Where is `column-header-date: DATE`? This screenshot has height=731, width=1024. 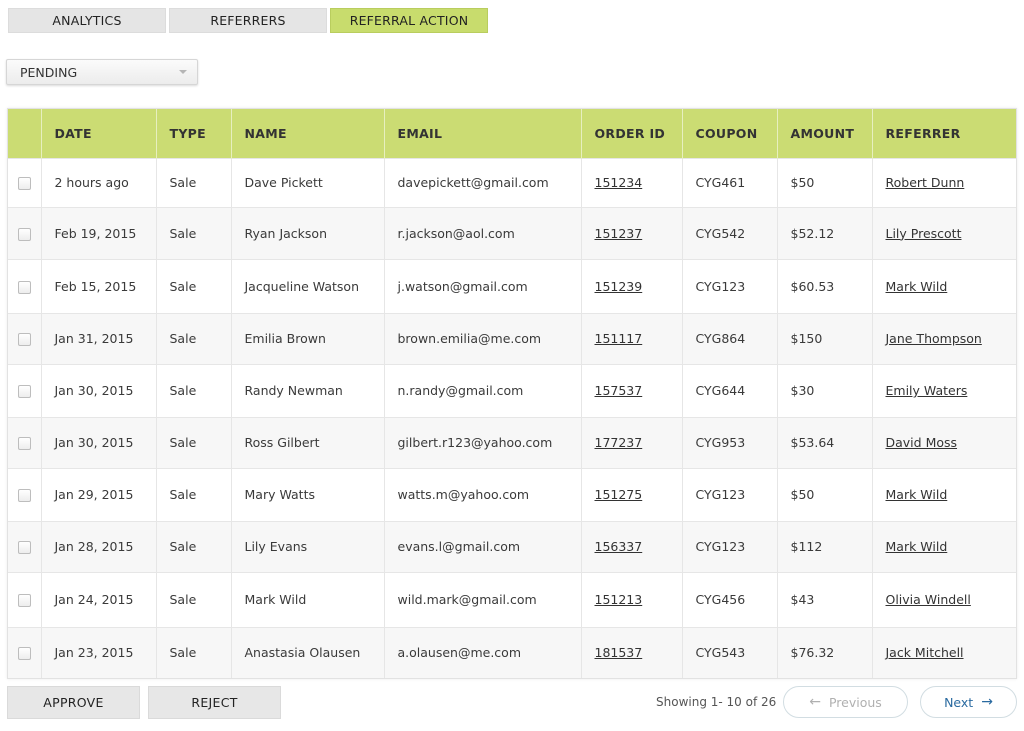 column-header-date: DATE is located at coordinates (99, 133).